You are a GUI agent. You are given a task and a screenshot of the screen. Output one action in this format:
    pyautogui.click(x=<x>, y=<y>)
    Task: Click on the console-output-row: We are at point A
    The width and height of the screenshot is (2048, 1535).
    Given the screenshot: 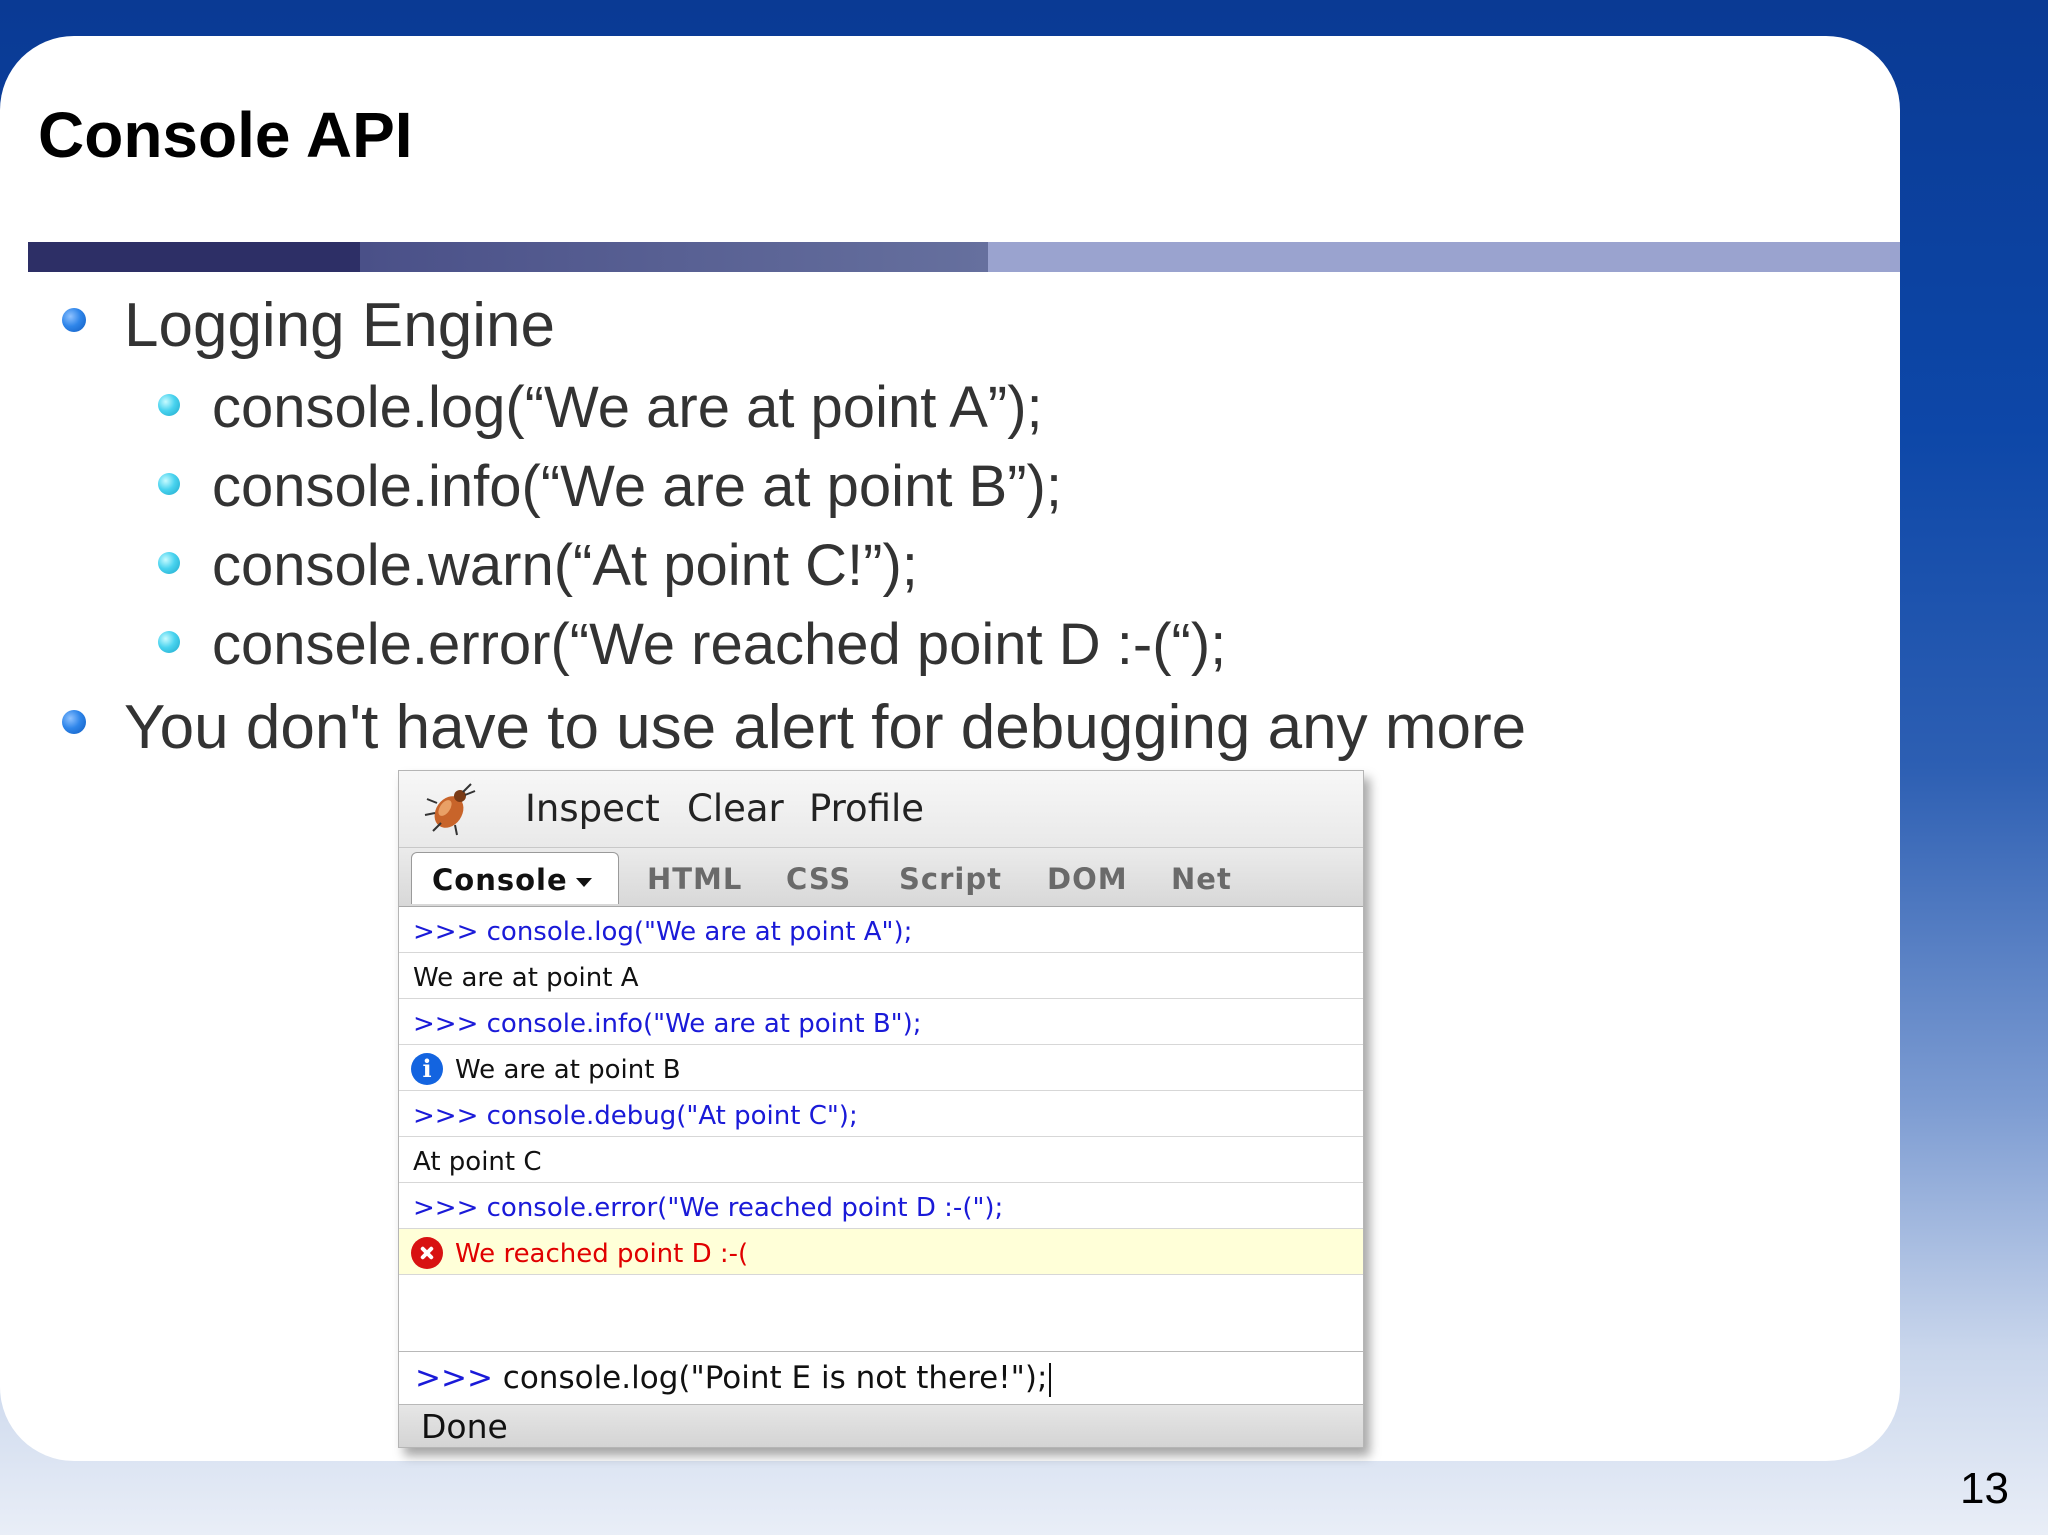 What is the action you would take?
    pyautogui.click(x=881, y=976)
    